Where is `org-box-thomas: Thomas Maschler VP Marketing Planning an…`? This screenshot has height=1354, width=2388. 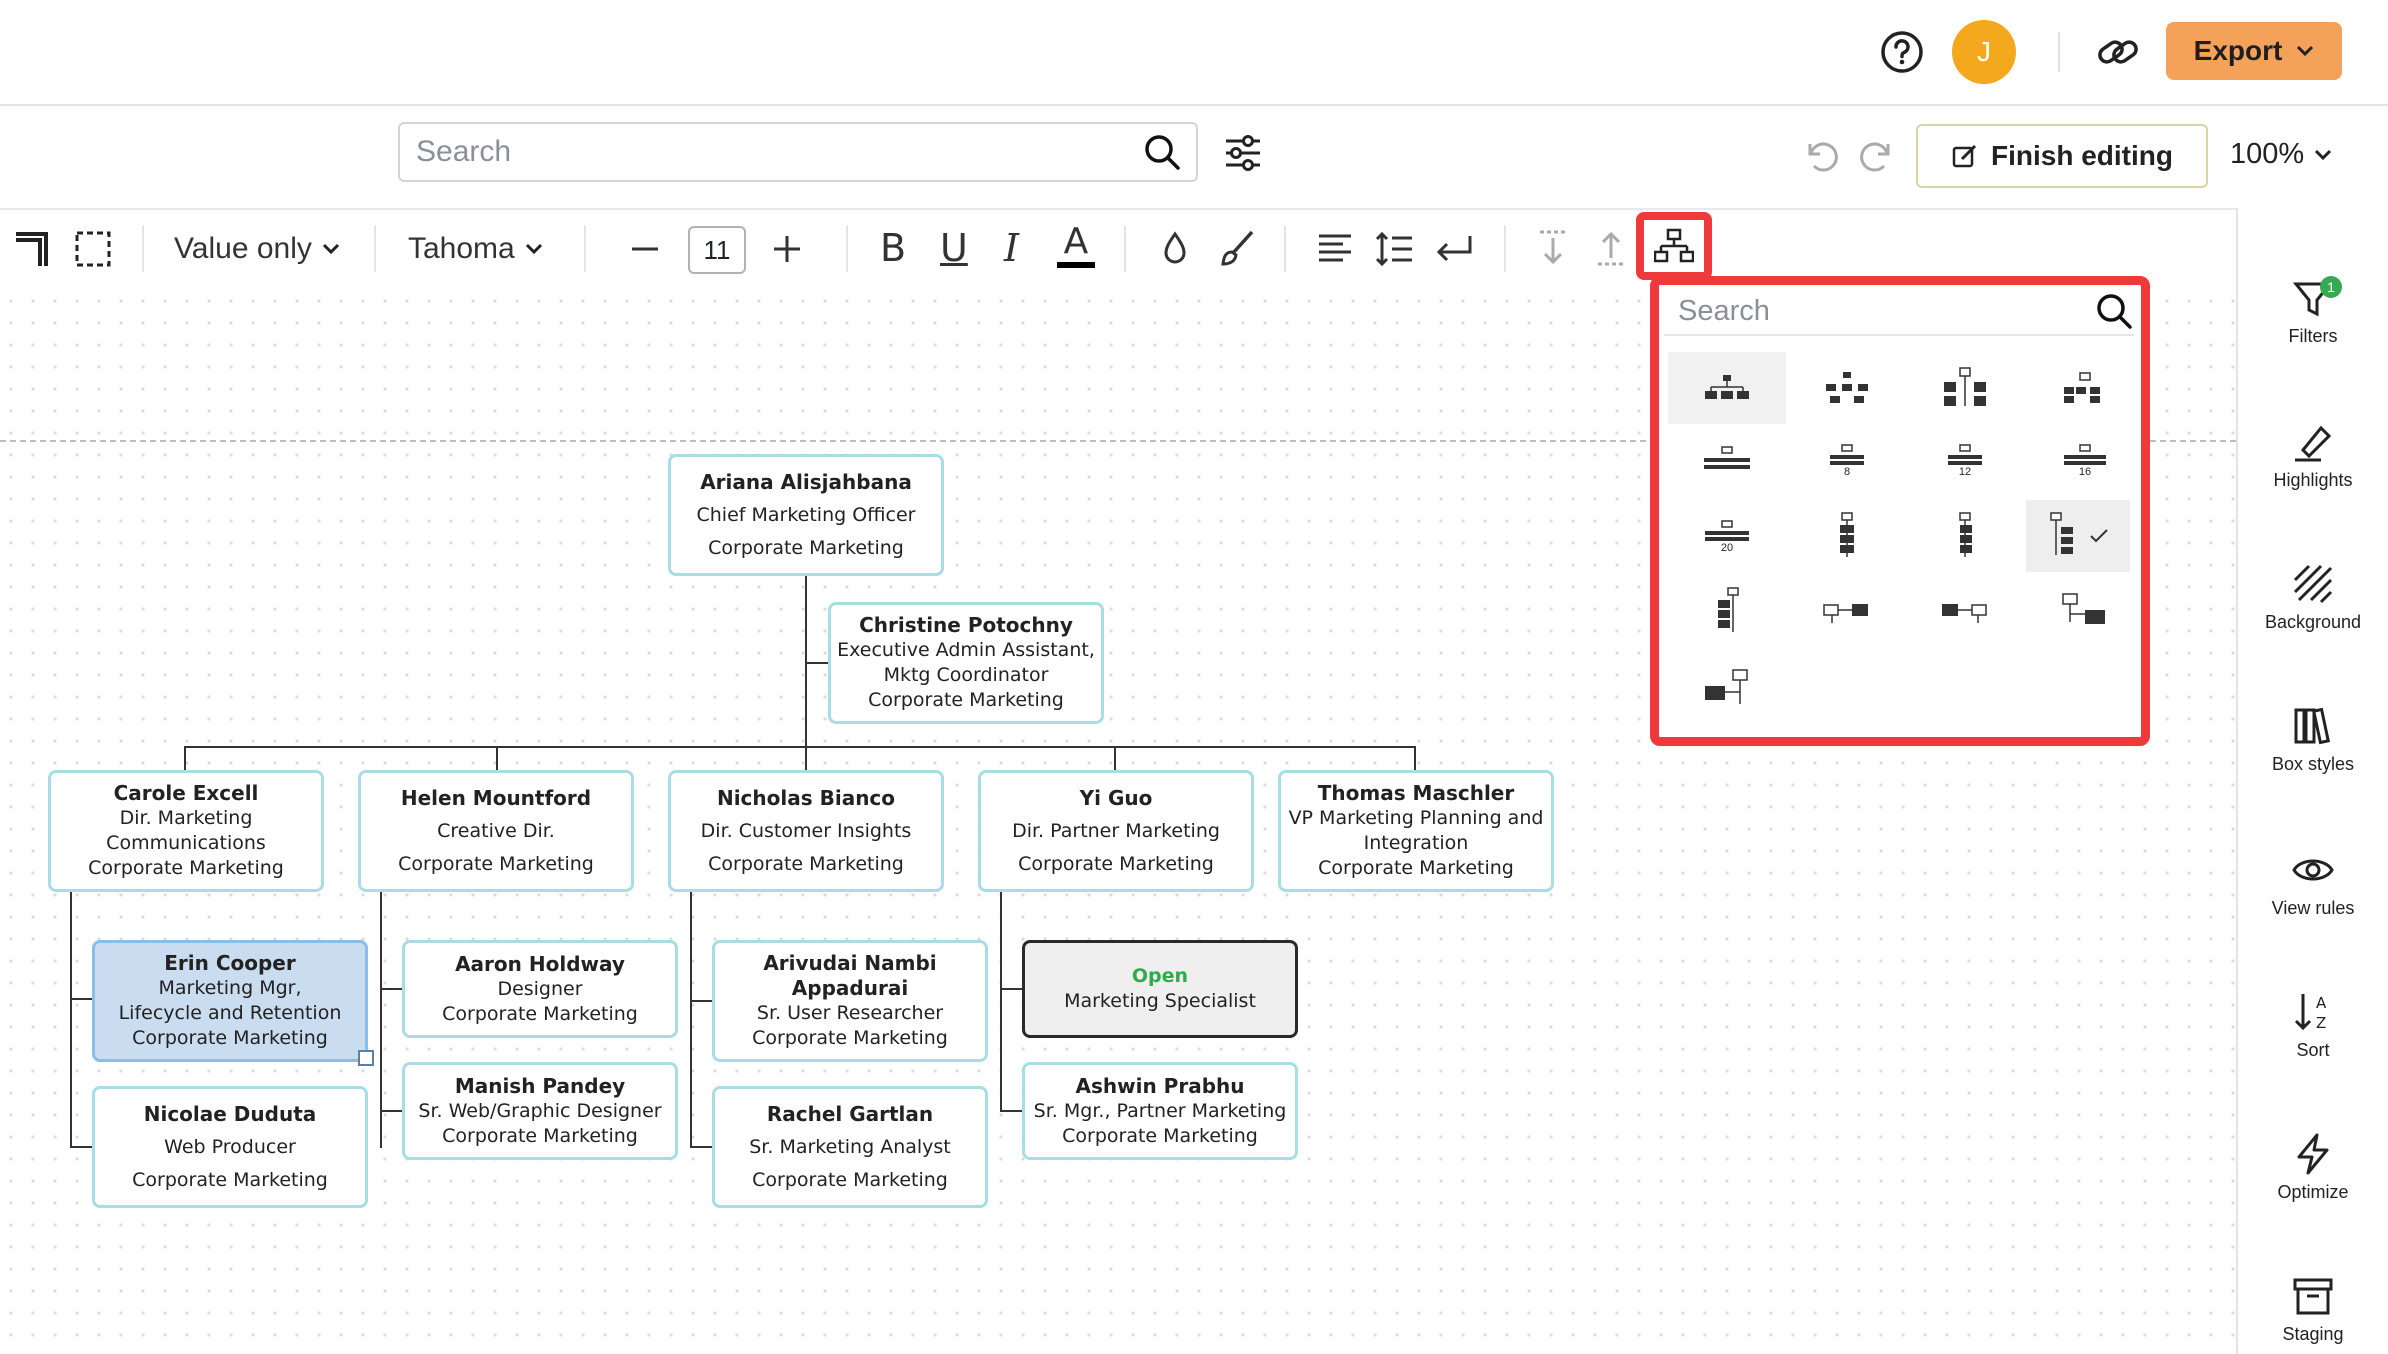 org-box-thomas: Thomas Maschler VP Marketing Planning an… is located at coordinates (1416, 831).